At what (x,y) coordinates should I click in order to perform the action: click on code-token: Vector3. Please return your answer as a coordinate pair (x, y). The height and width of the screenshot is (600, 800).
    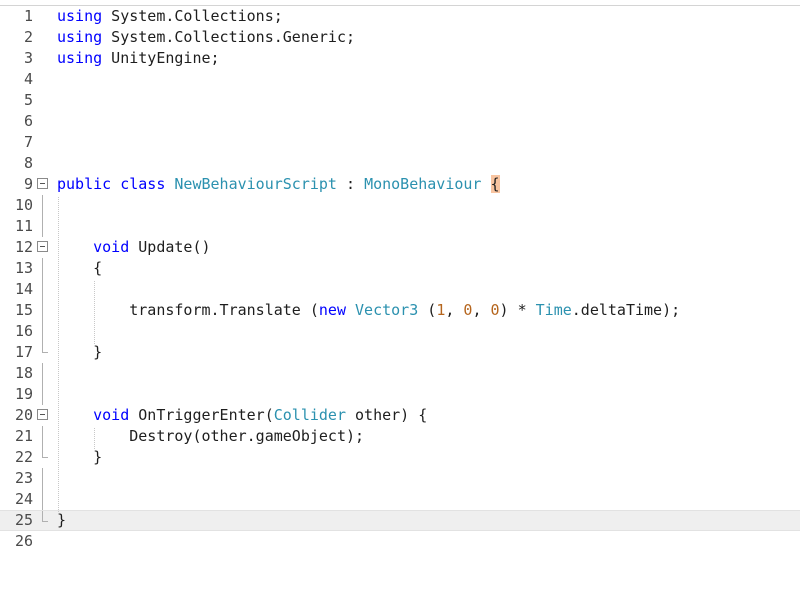
    Looking at the image, I should click on (387, 310).